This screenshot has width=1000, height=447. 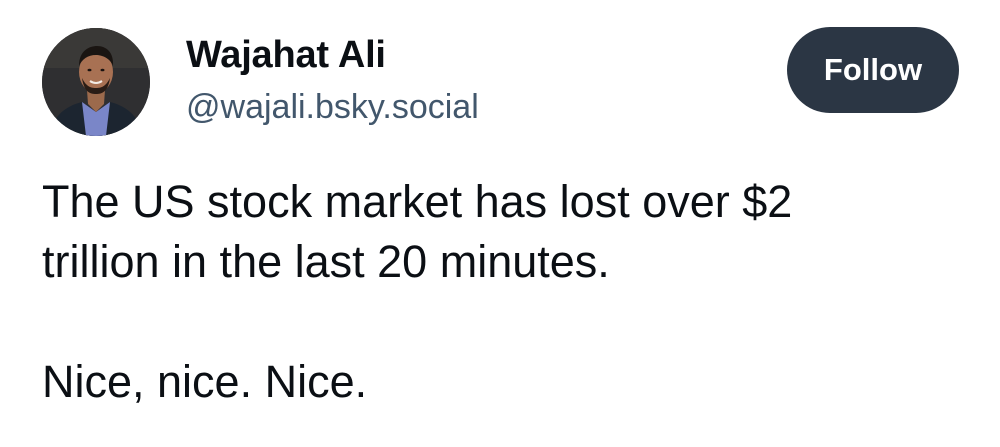 What do you see at coordinates (286, 55) in the screenshot?
I see `author-display-name: Wajahat Ali` at bounding box center [286, 55].